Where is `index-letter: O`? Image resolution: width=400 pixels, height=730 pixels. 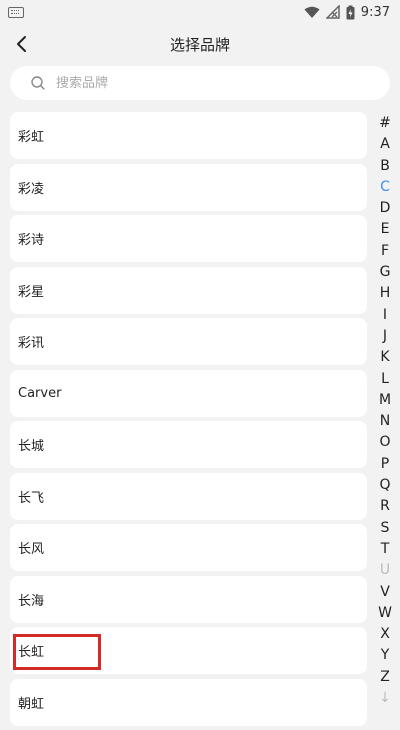 index-letter: O is located at coordinates (385, 442).